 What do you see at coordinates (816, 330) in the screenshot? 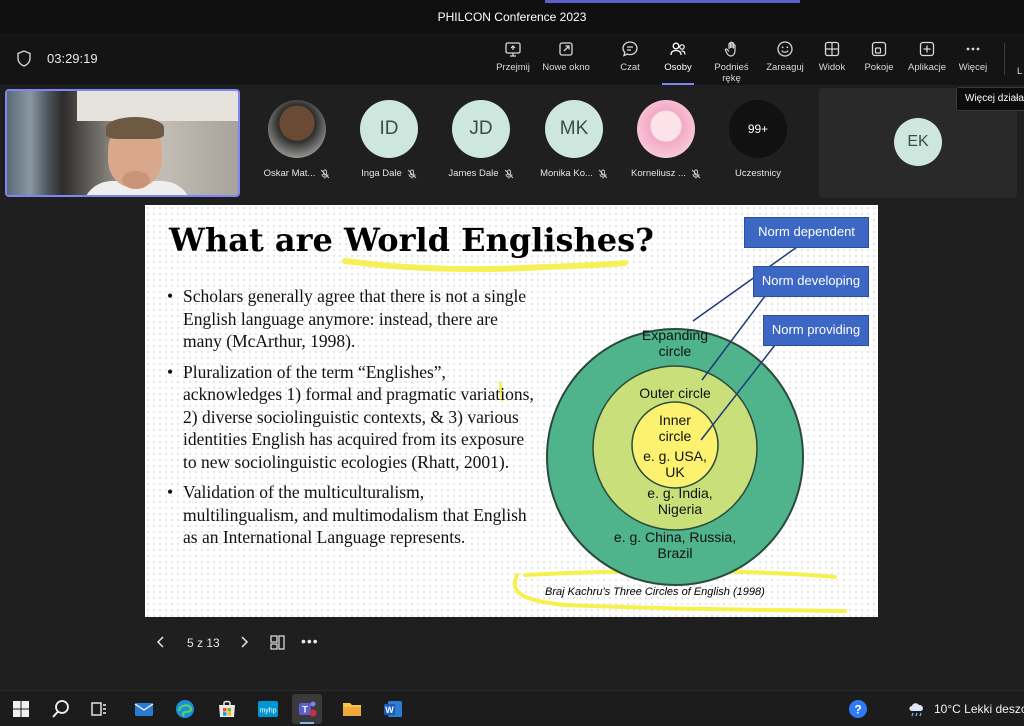
I see `norm-providing-box: Norm providing` at bounding box center [816, 330].